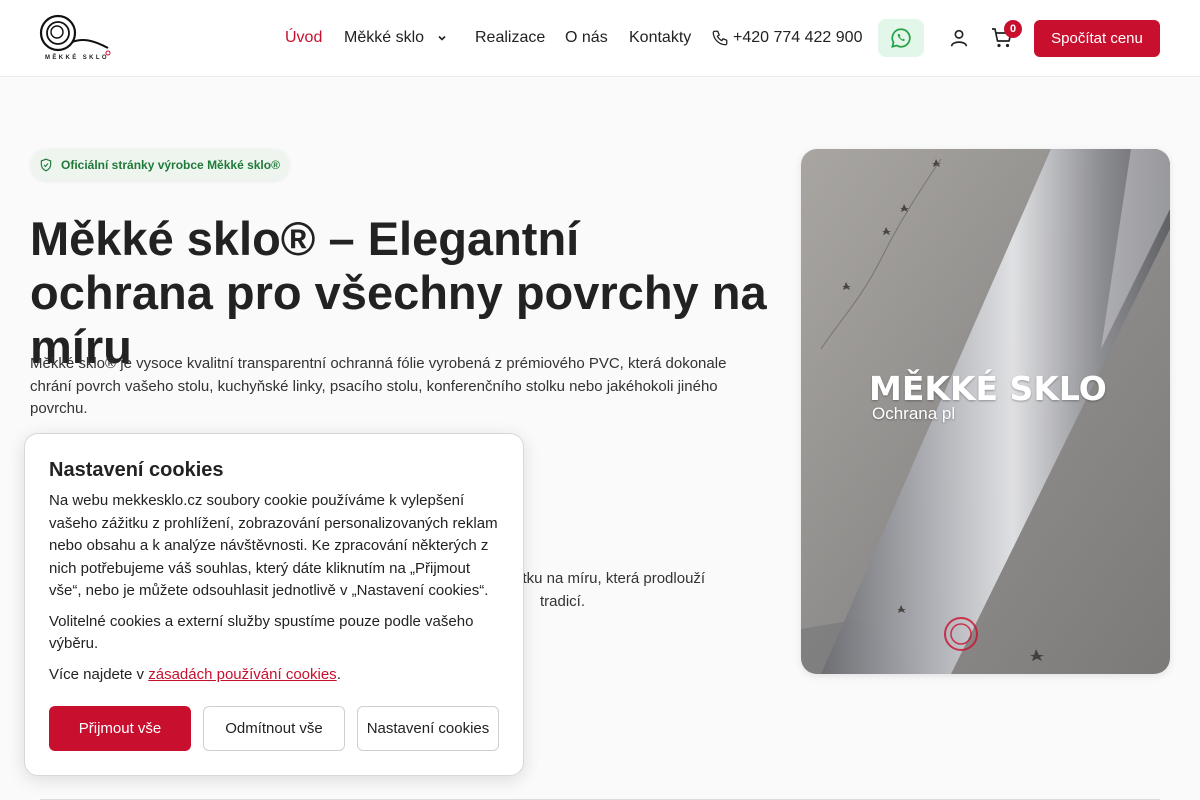 The image size is (1200, 800). I want to click on user-icon, so click(959, 38).